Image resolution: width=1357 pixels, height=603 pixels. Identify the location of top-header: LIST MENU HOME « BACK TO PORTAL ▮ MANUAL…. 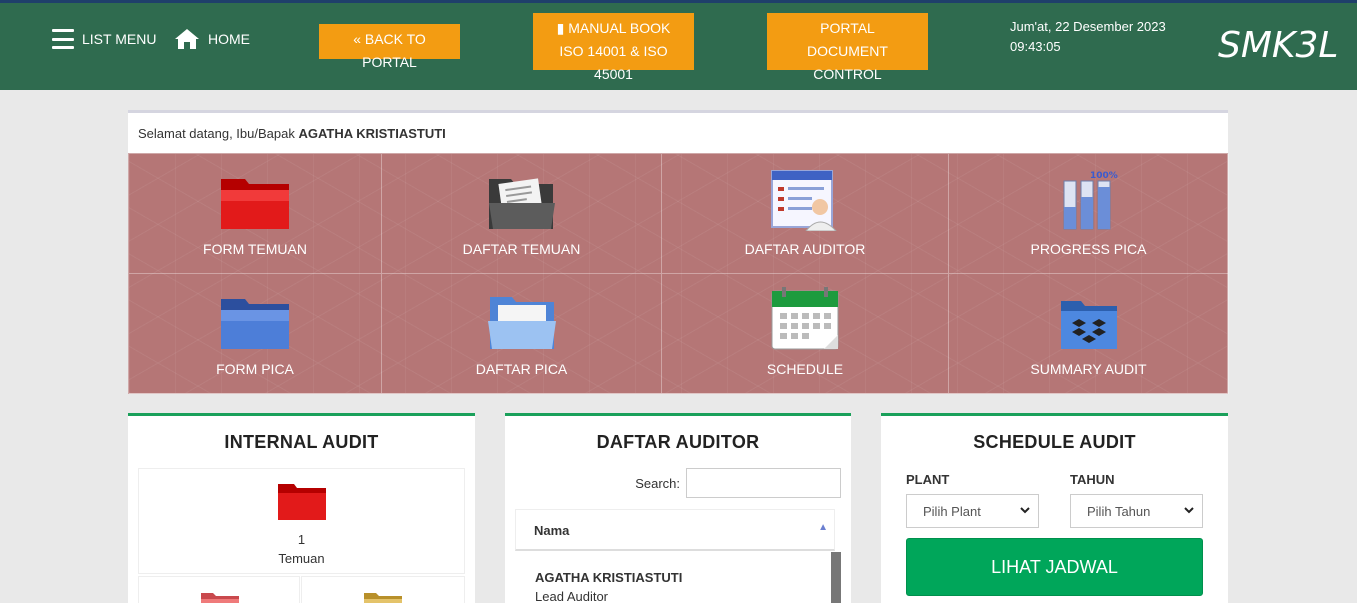
(678, 45).